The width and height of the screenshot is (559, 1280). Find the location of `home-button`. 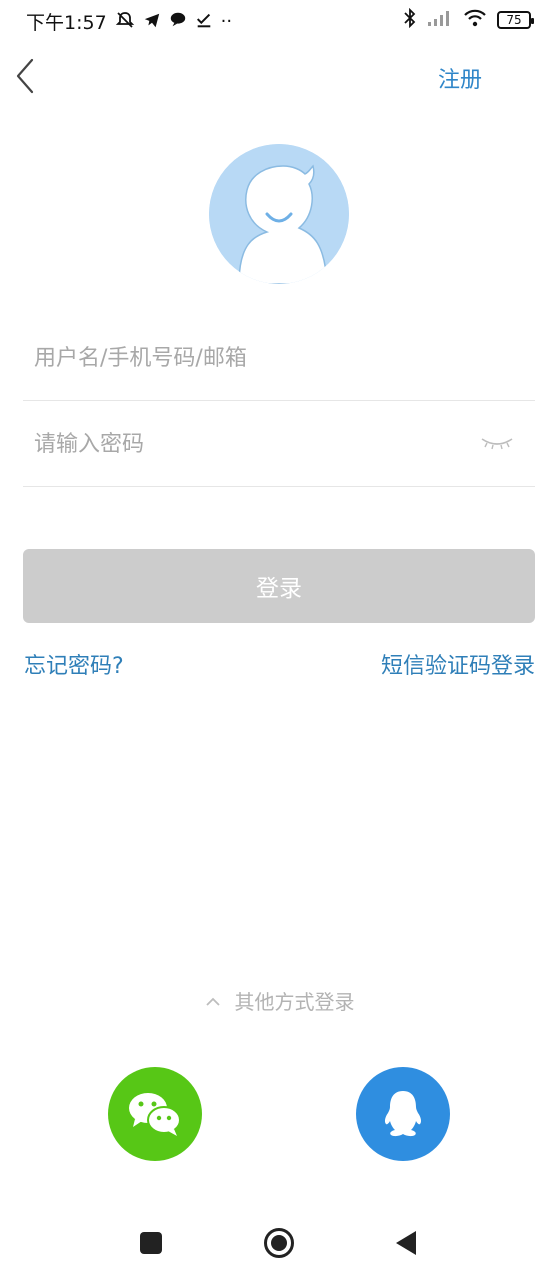

home-button is located at coordinates (279, 1243).